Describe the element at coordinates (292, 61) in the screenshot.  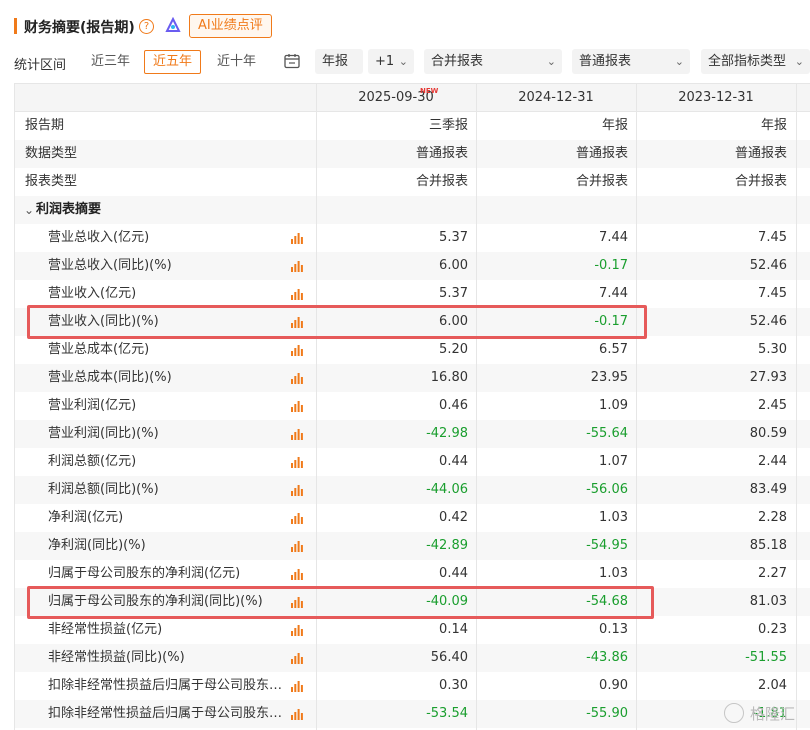
I see `calendar-icon` at that location.